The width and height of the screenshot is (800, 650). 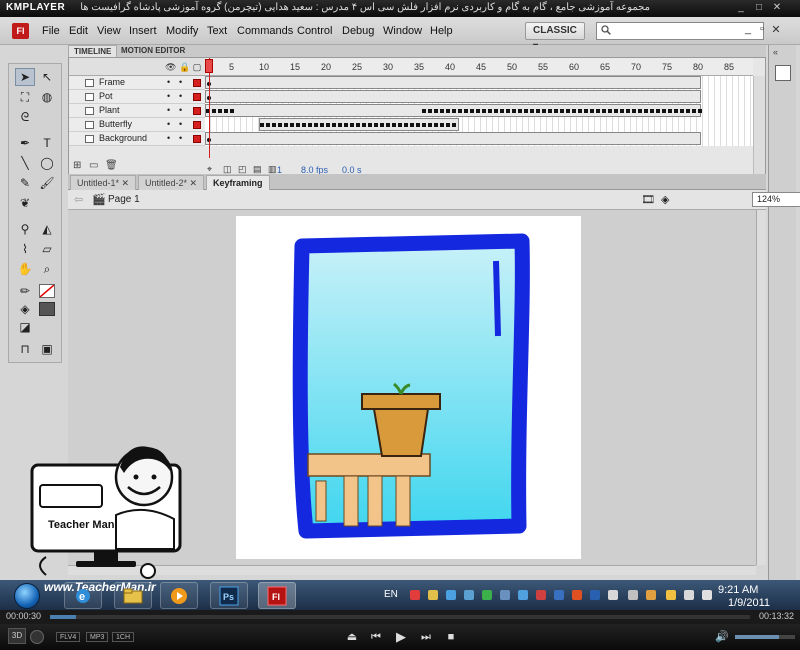 What do you see at coordinates (759, 126) in the screenshot?
I see `timeline-vscroll` at bounding box center [759, 126].